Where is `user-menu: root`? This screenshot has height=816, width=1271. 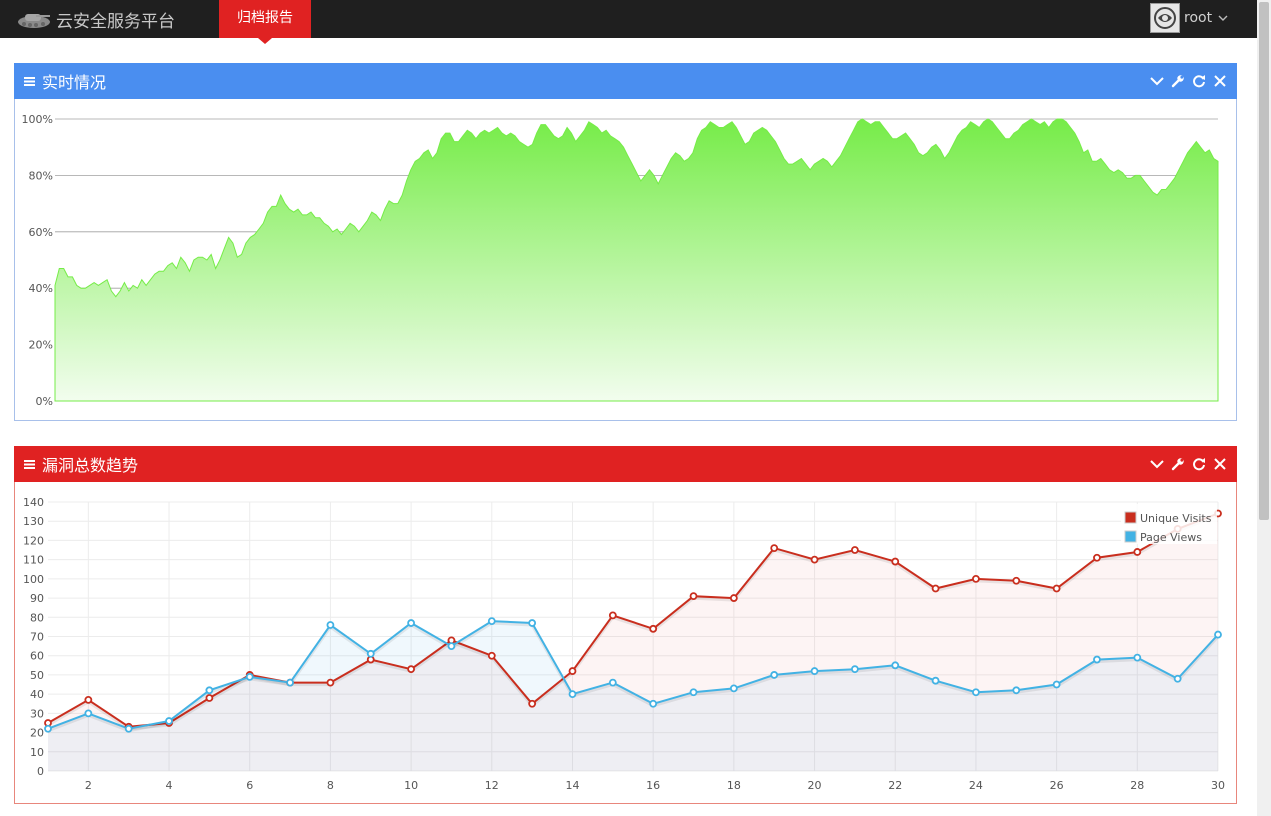 user-menu: root is located at coordinates (1189, 18).